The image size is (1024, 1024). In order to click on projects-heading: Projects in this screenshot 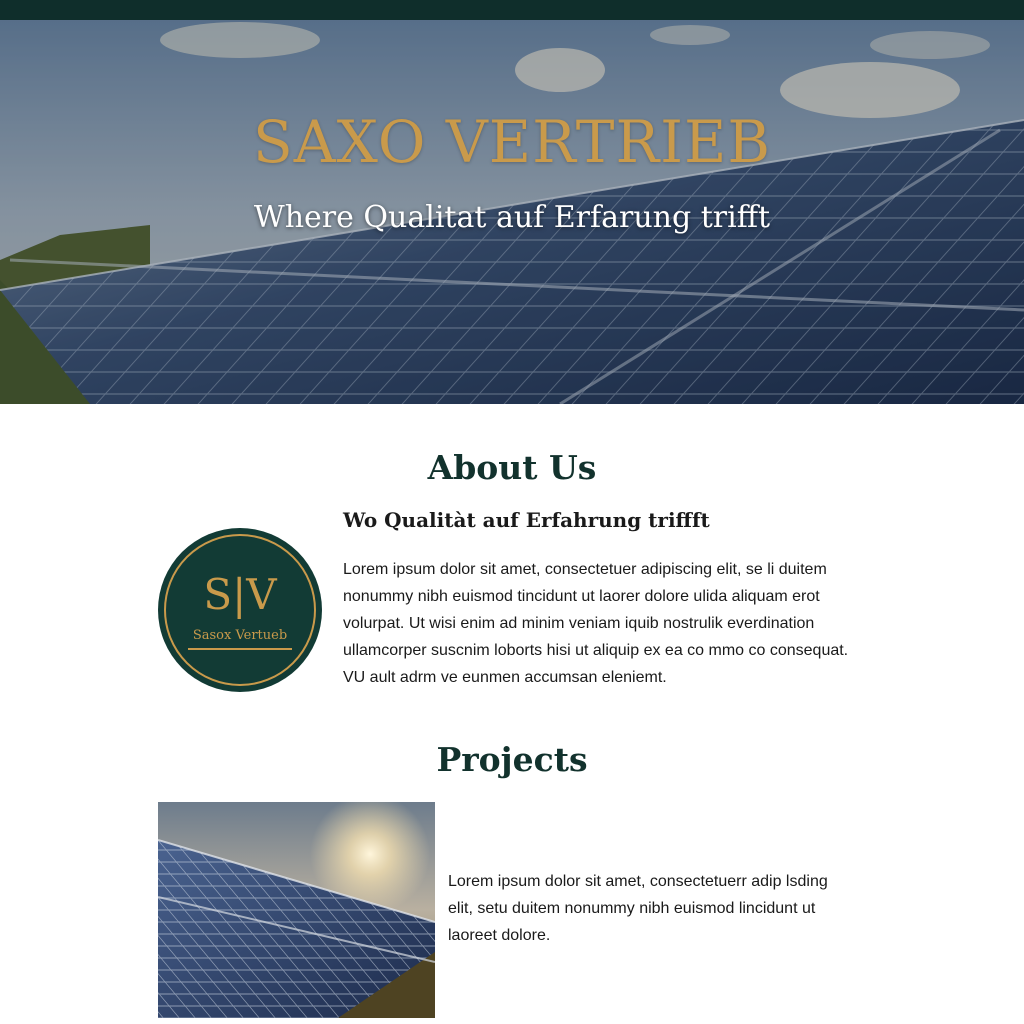, I will do `click(512, 759)`.